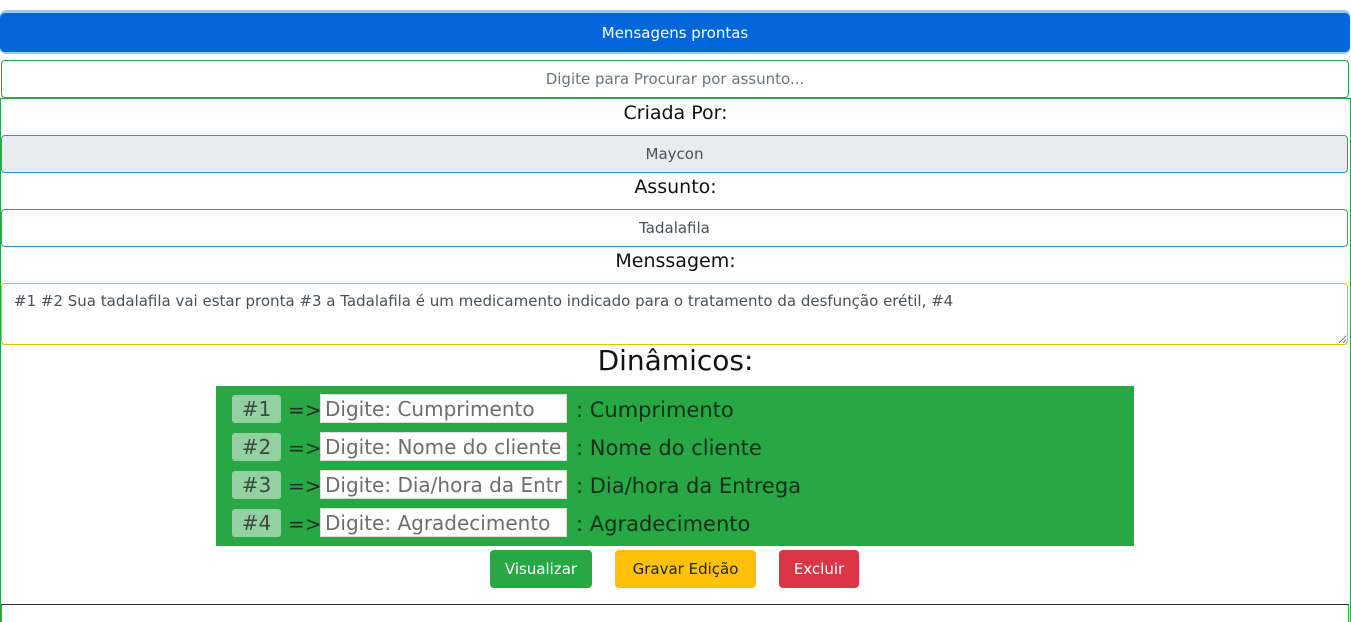  What do you see at coordinates (443, 408) in the screenshot?
I see `dynamic-input-greeting` at bounding box center [443, 408].